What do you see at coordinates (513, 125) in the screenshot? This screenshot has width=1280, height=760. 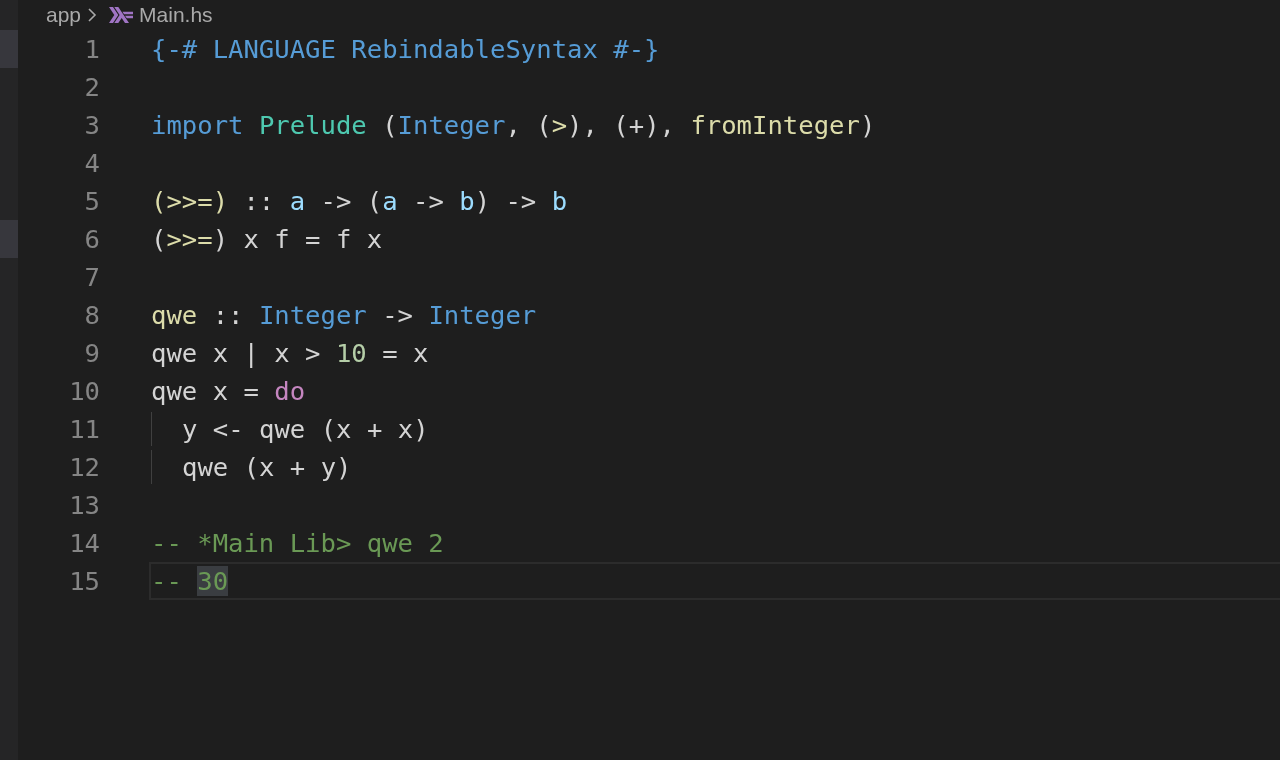 I see `code-line: import Prelude (Integer, (>), (+), fromInteger)` at bounding box center [513, 125].